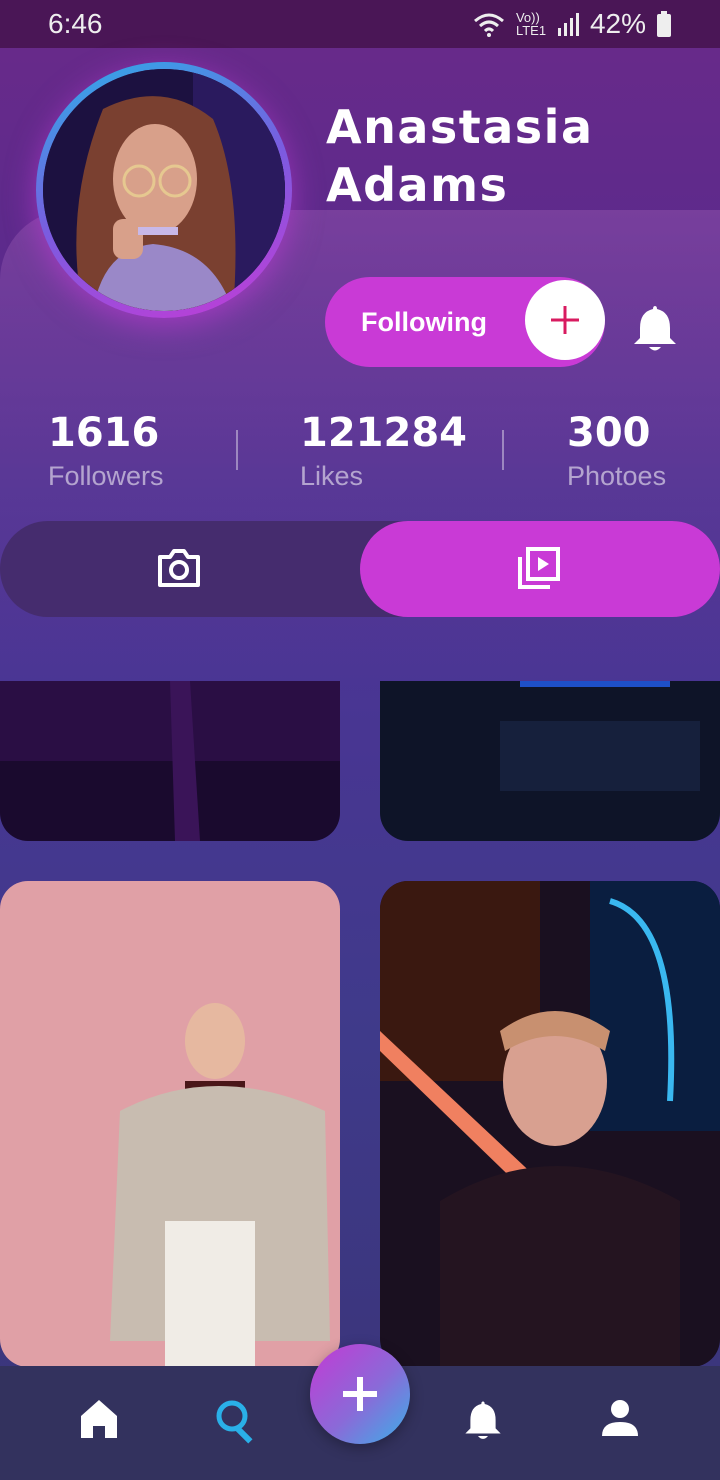 The width and height of the screenshot is (720, 1480). What do you see at coordinates (234, 1422) in the screenshot?
I see `search-icon` at bounding box center [234, 1422].